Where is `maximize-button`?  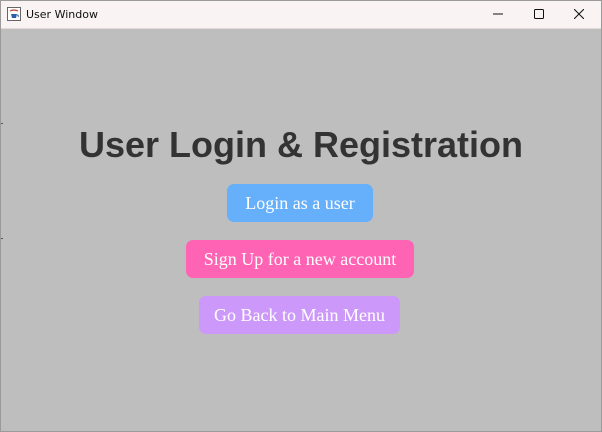 maximize-button is located at coordinates (539, 14).